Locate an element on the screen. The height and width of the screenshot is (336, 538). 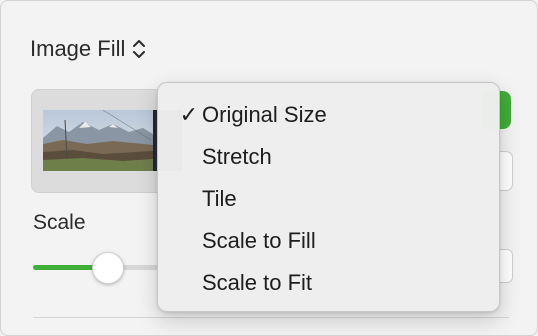
menu-item-scale-to-fill: Scale to Fill is located at coordinates (328, 241).